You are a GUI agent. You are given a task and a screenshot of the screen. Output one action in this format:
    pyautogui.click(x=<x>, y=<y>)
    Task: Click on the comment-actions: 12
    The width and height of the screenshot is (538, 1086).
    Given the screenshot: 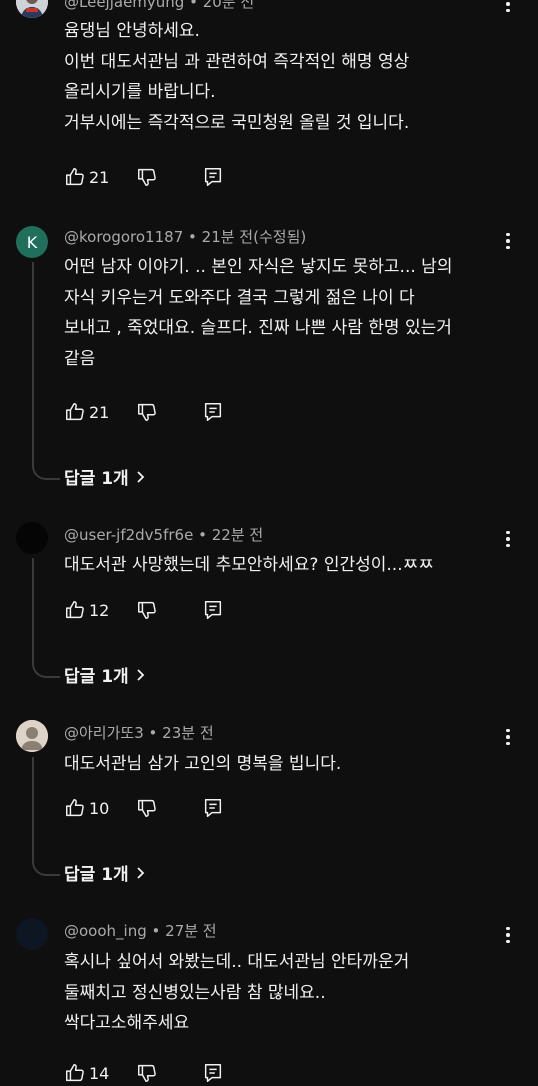 What is the action you would take?
    pyautogui.click(x=164, y=611)
    